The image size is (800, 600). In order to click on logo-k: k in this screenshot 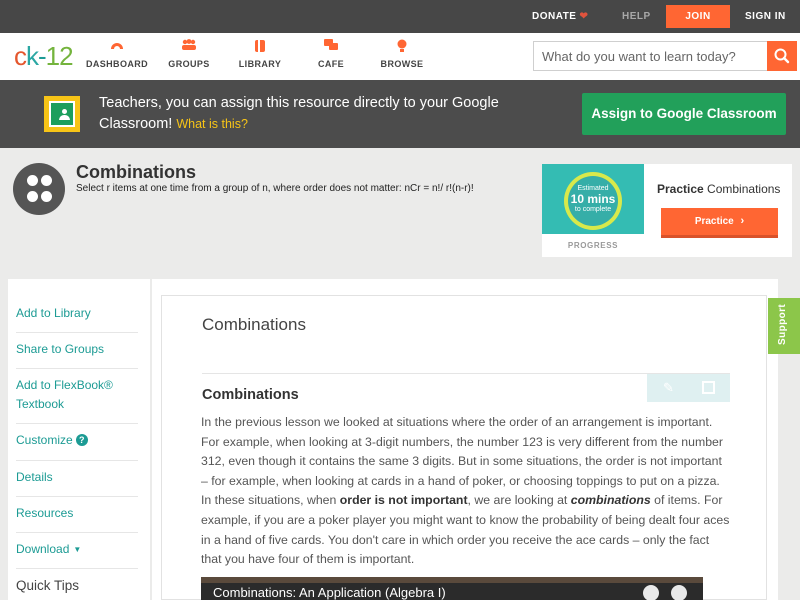, I will do `click(32, 56)`.